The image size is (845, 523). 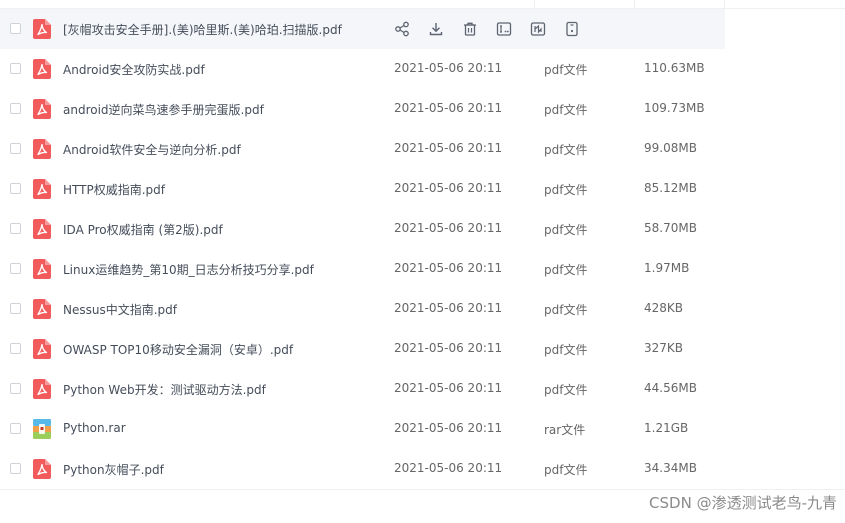 I want to click on file-row: [灰帽攻击安全手册].(美)哈里斯.(美)哈珀.扫描版.pdf, so click(x=362, y=29).